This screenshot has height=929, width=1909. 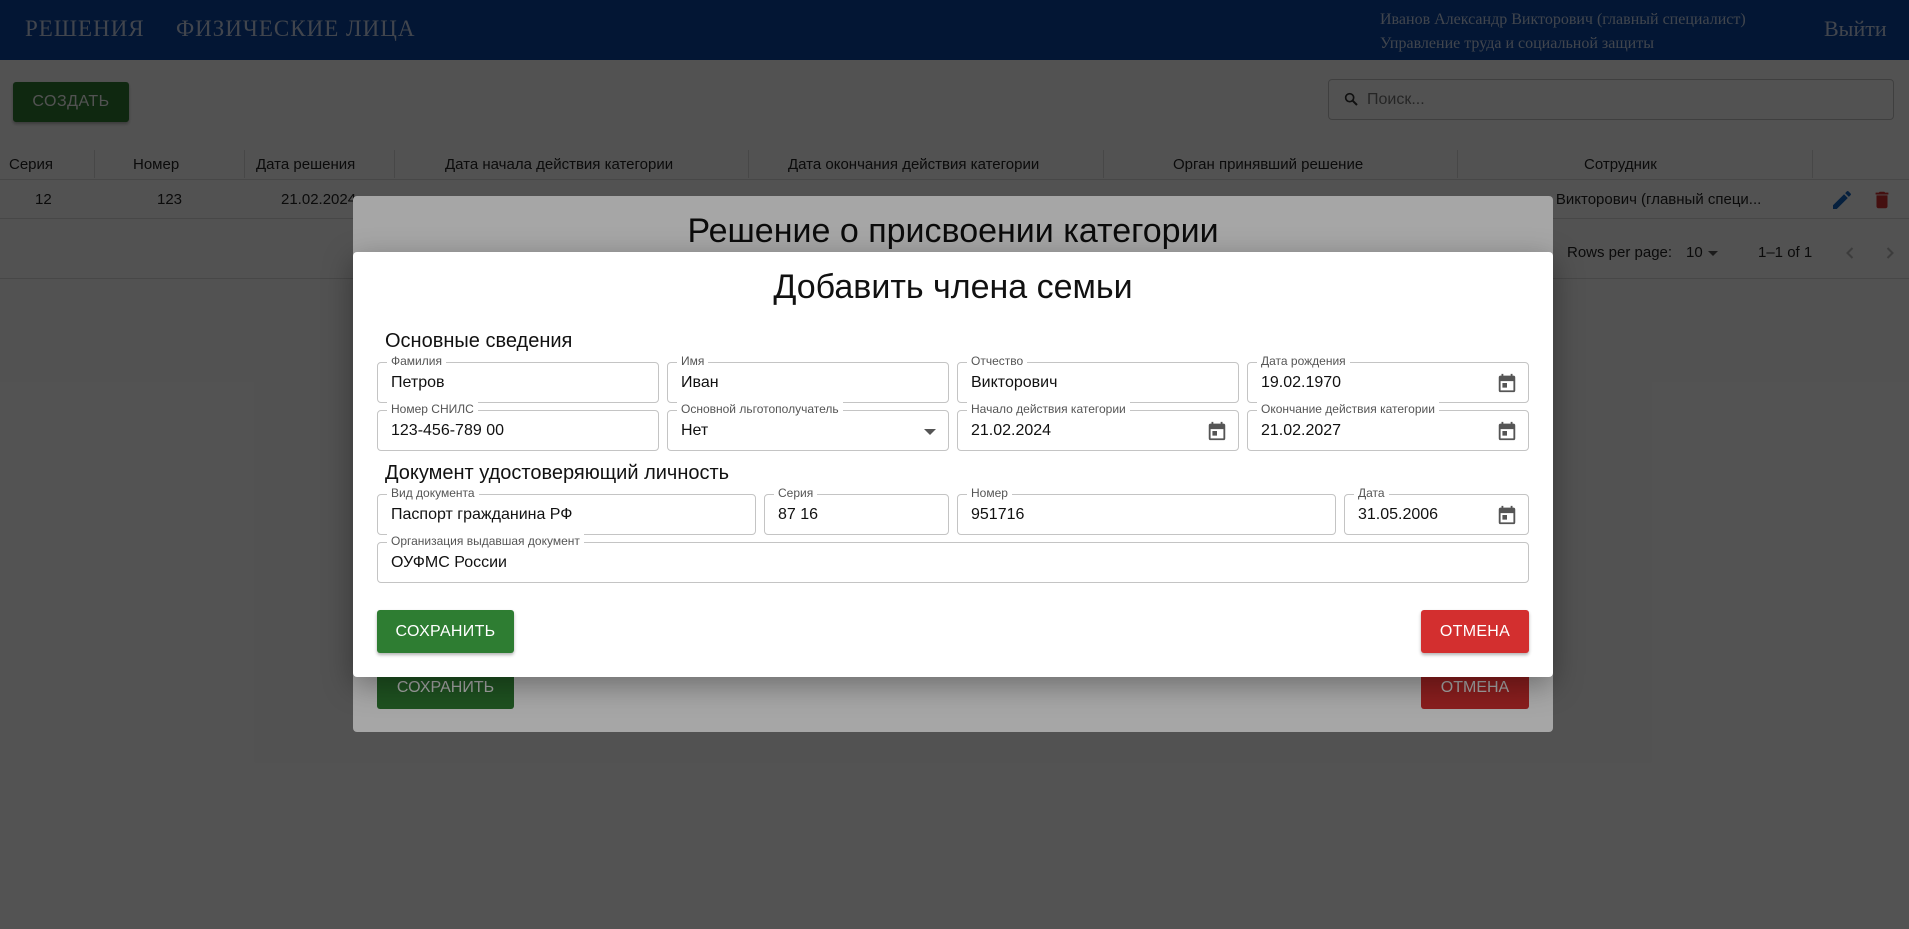 What do you see at coordinates (1371, 493) in the screenshot?
I see `field-label: Дата` at bounding box center [1371, 493].